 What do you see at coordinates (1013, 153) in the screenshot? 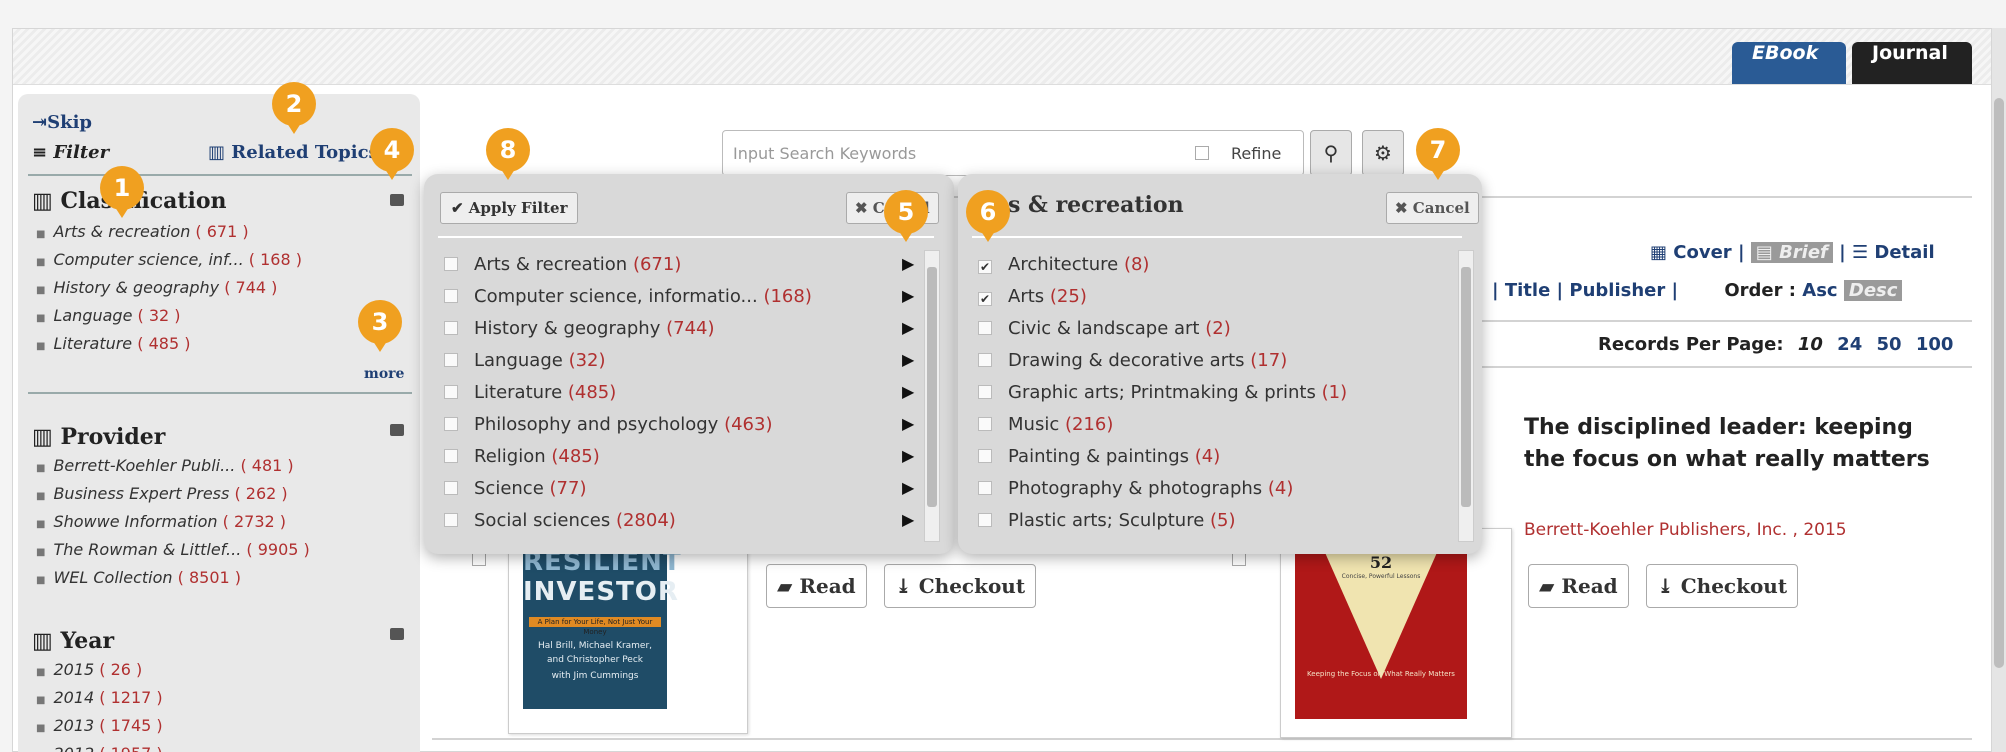
I see `search-input: Input Search Keywords Refine` at bounding box center [1013, 153].